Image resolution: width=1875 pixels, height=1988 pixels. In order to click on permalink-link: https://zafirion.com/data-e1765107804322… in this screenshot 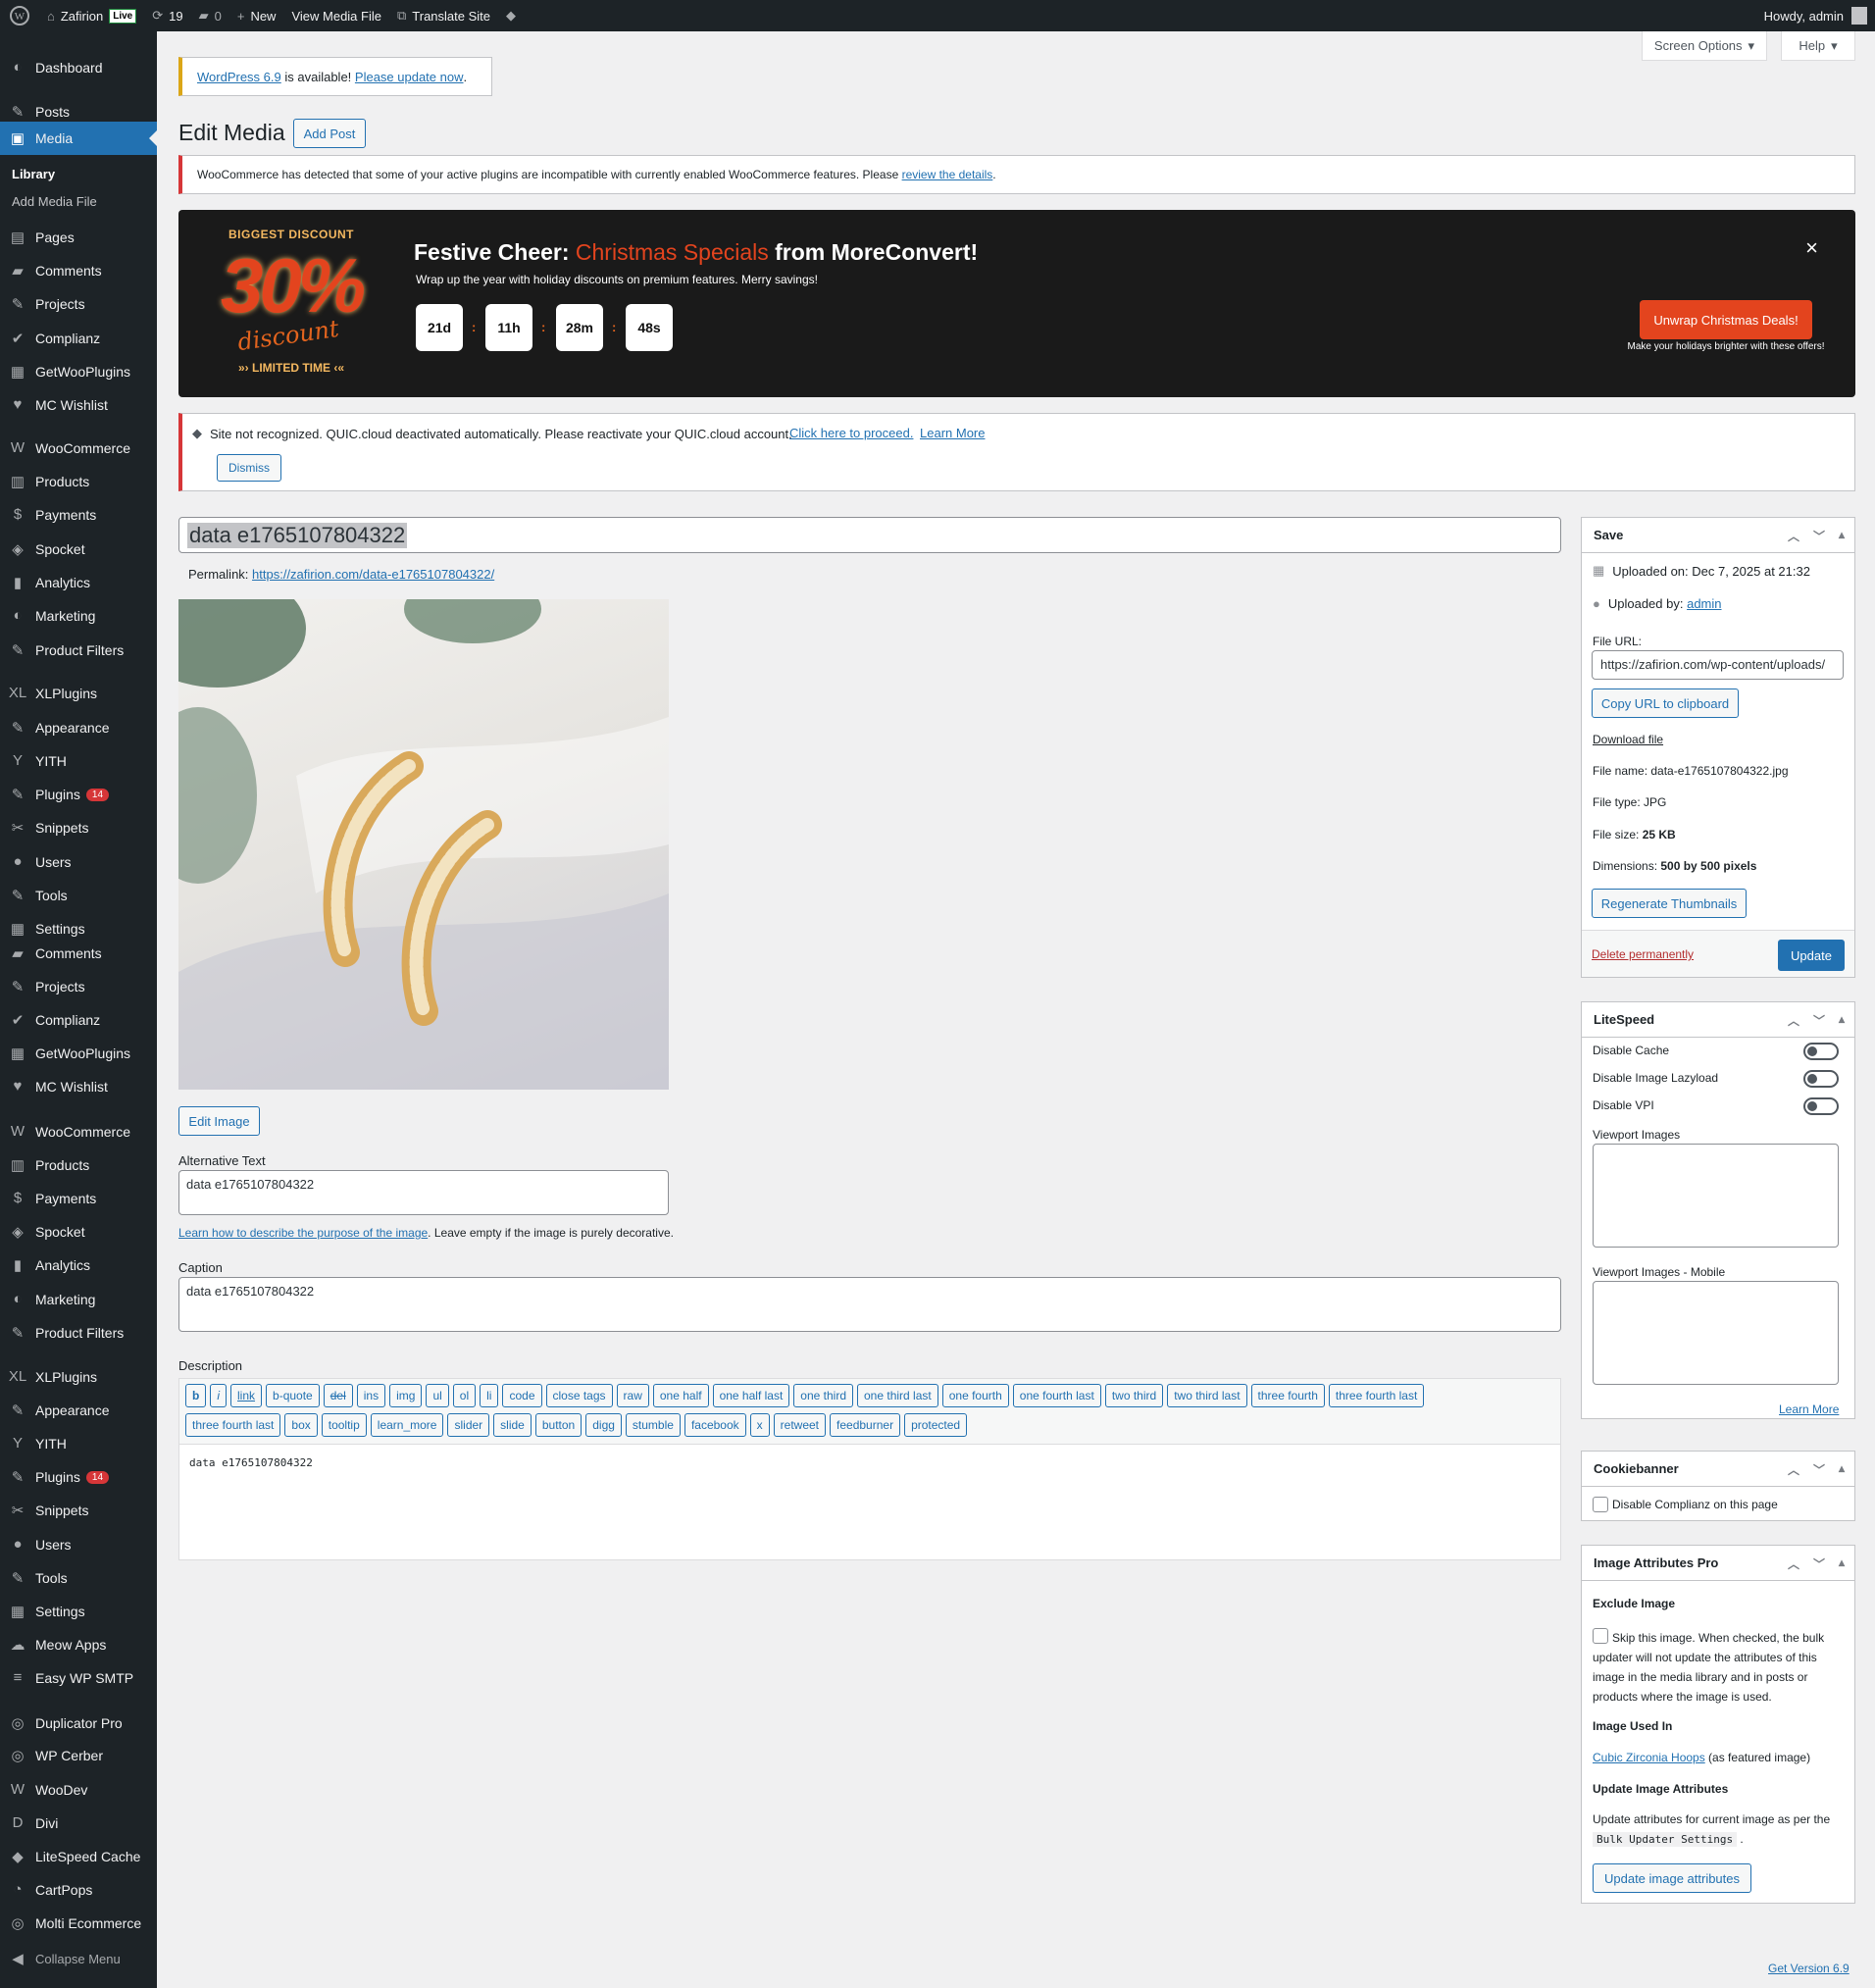, I will do `click(373, 574)`.